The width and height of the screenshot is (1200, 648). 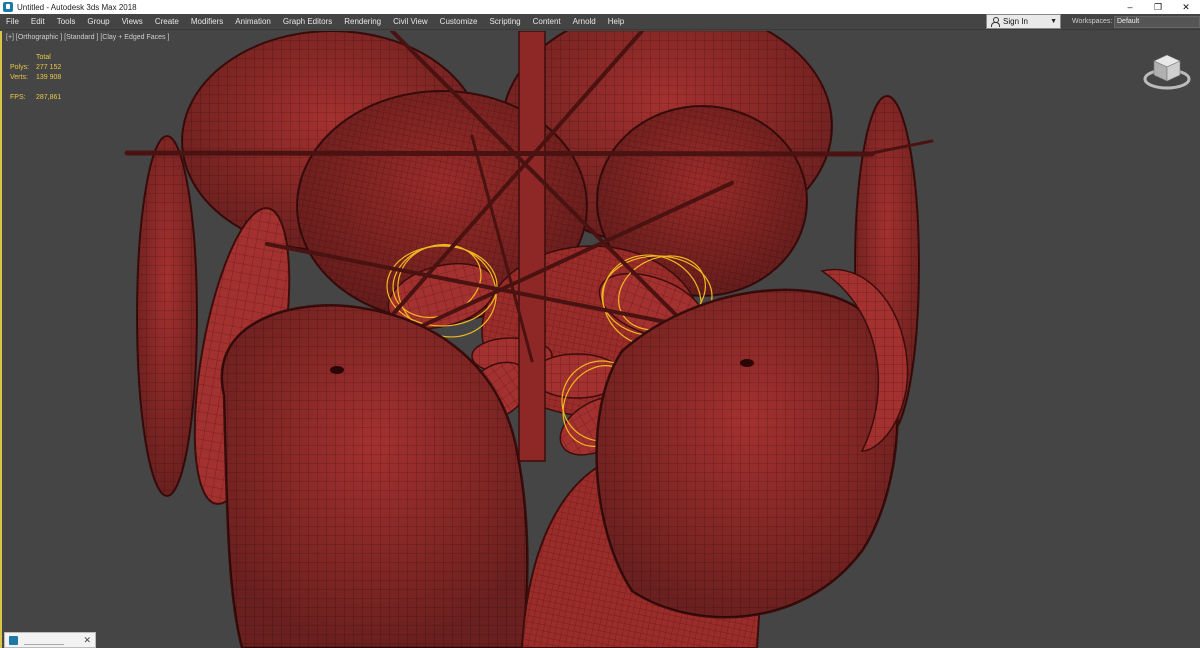 What do you see at coordinates (362, 22) in the screenshot?
I see `menu-rendering: Rendering` at bounding box center [362, 22].